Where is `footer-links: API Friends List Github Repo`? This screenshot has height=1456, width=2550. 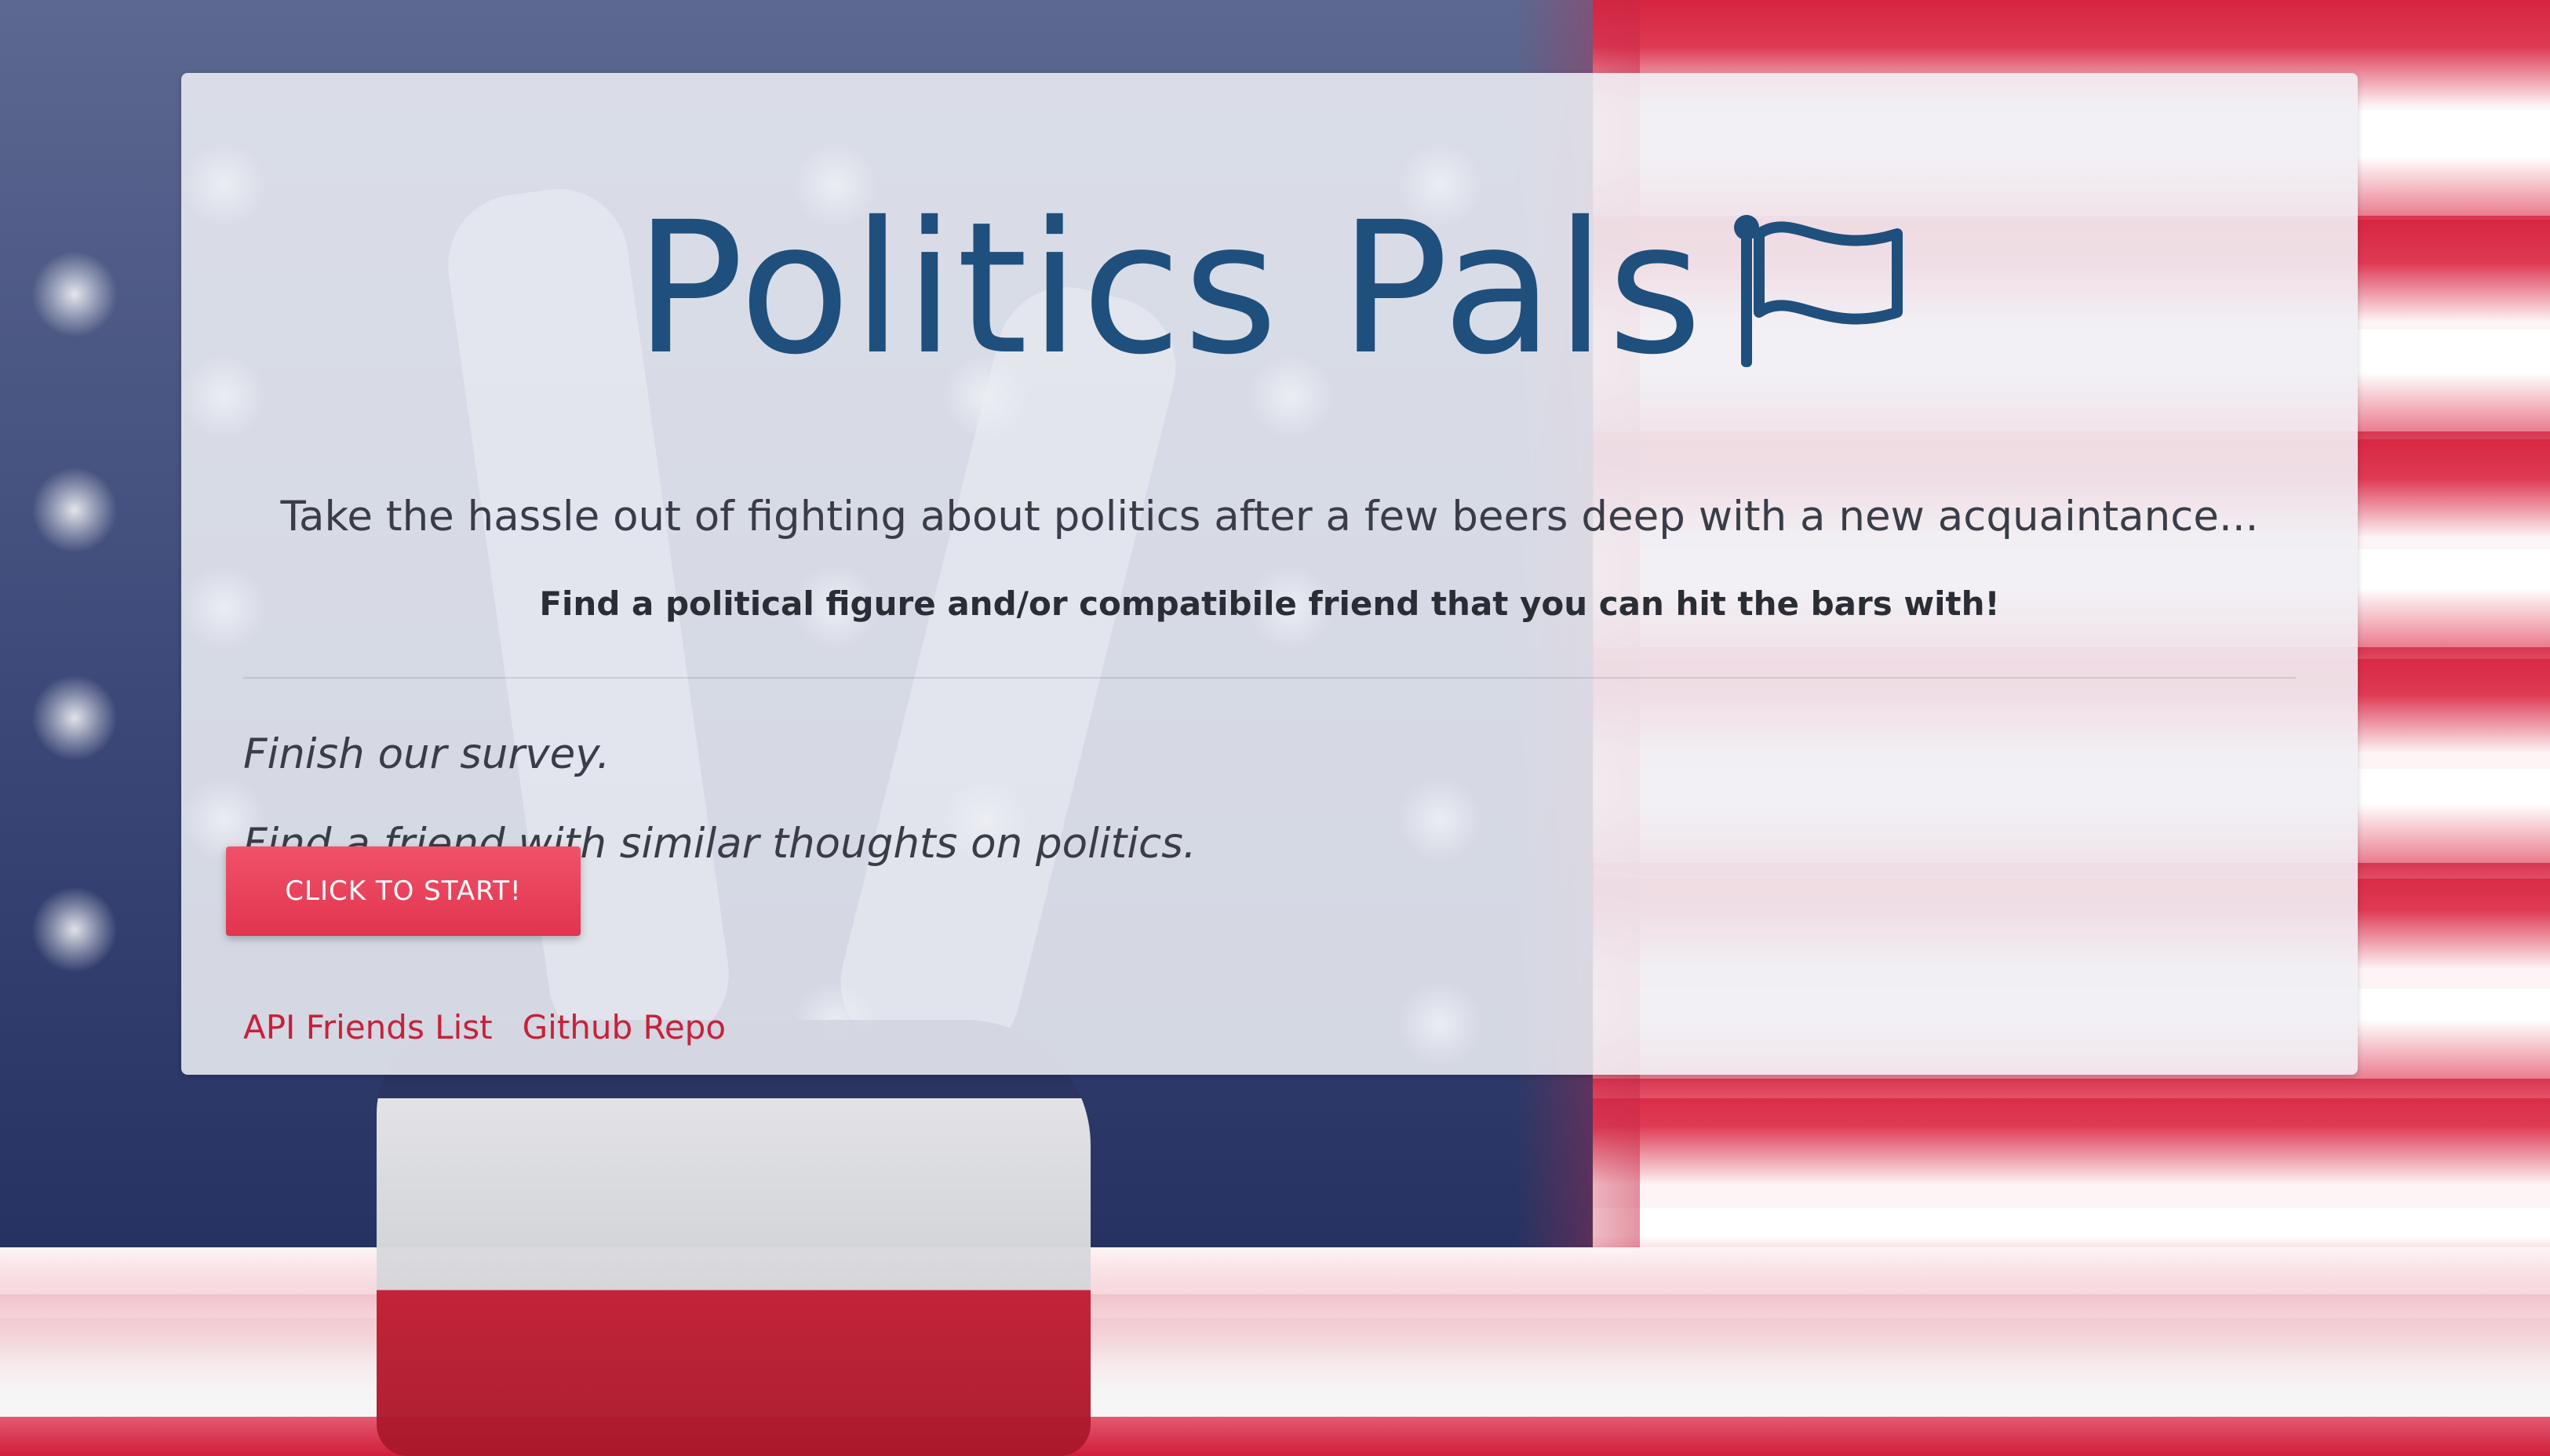
footer-links: API Friends List Github Repo is located at coordinates (484, 1027).